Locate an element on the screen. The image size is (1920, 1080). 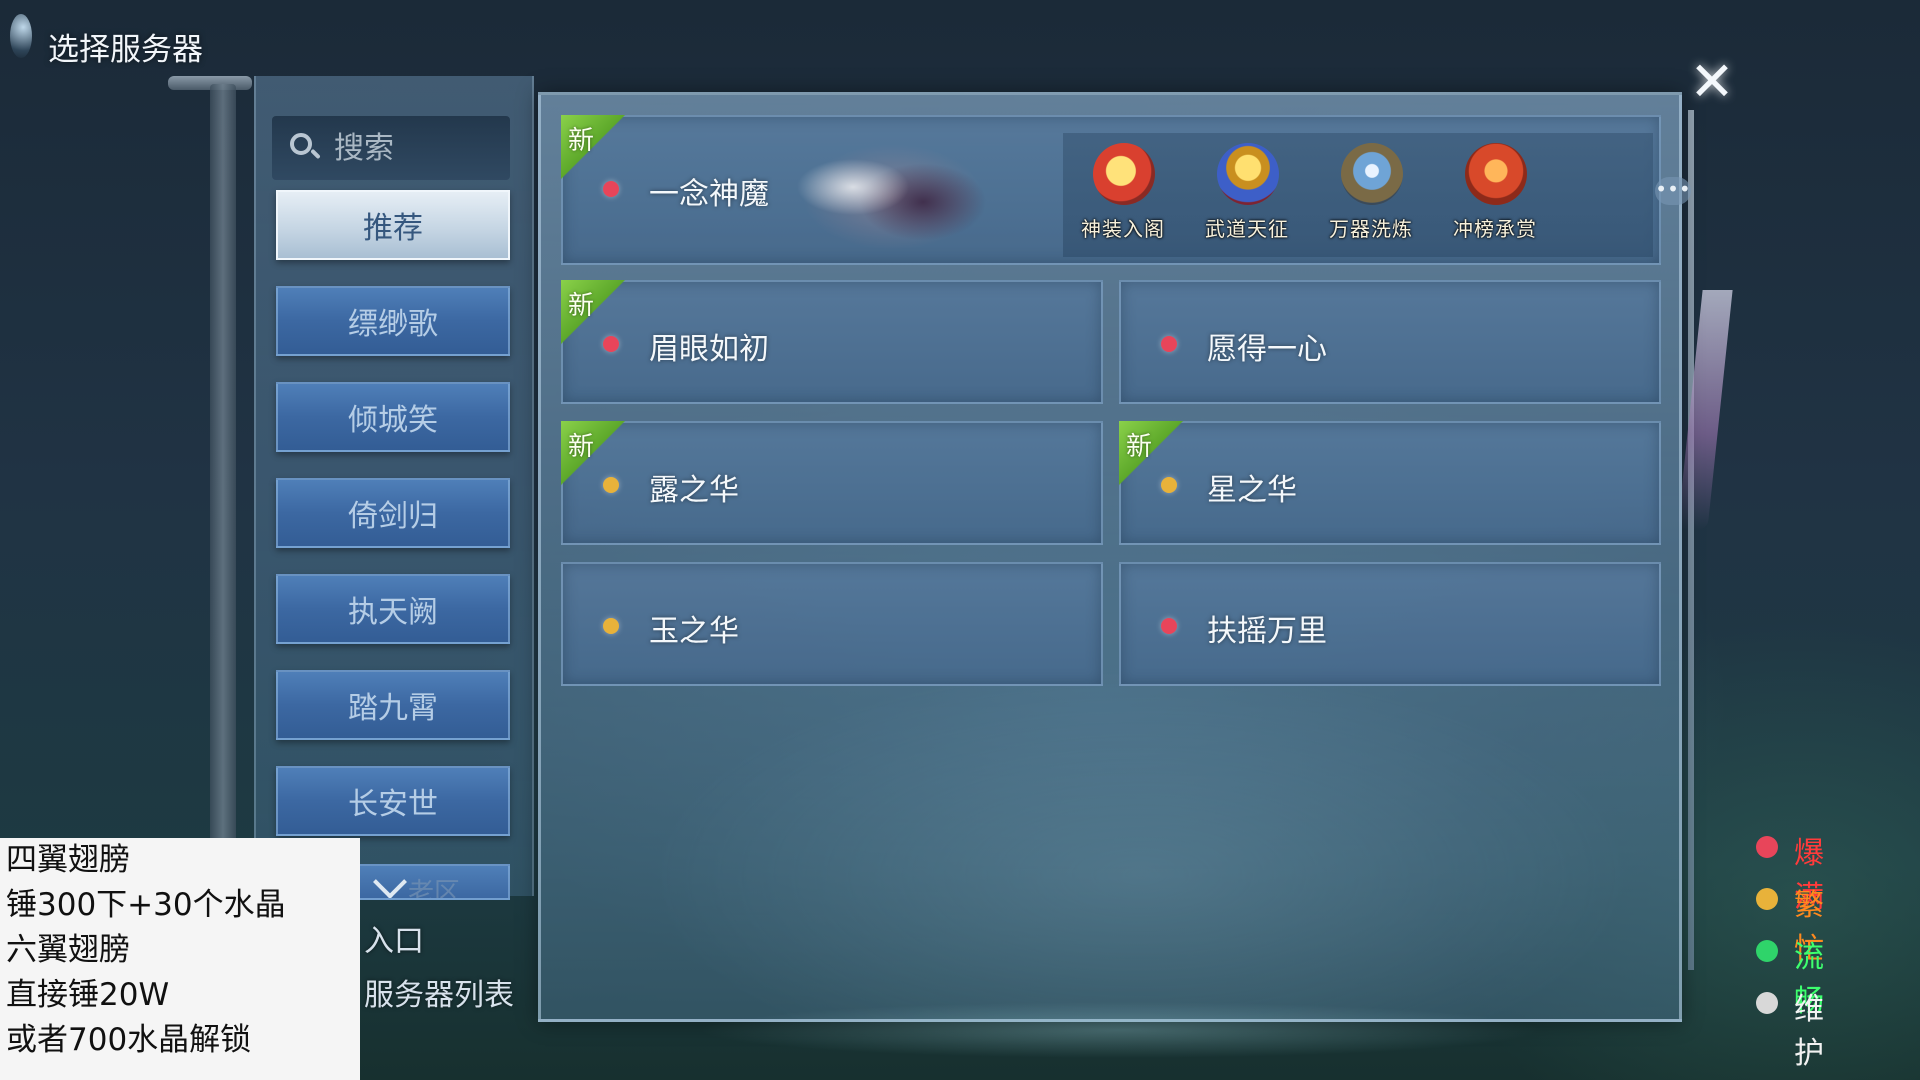
weapons-icon is located at coordinates (1372, 174).